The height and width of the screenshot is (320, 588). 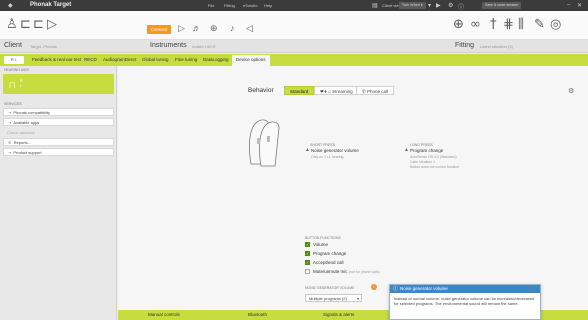 What do you see at coordinates (90, 59) in the screenshot?
I see `tab-recd: RECD` at bounding box center [90, 59].